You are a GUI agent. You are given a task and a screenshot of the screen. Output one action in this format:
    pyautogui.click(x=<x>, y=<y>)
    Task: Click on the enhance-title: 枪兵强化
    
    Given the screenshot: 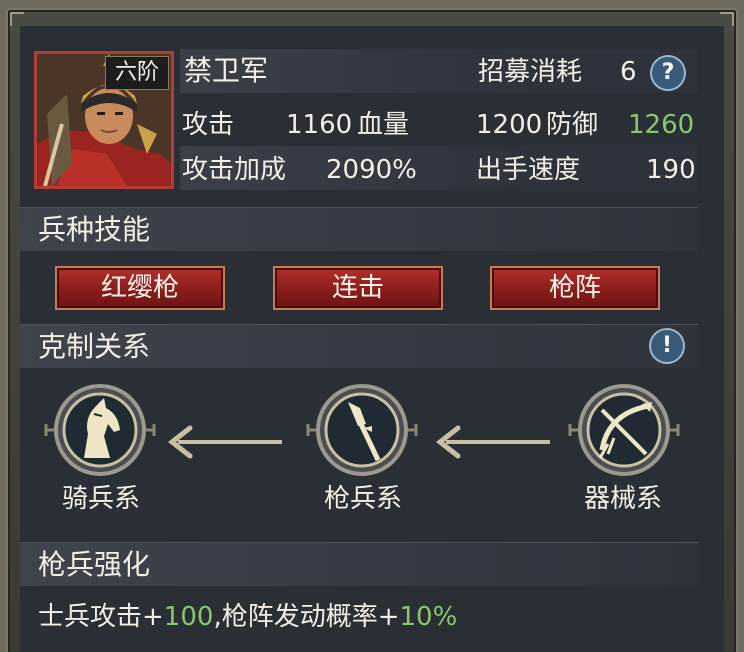 What is the action you would take?
    pyautogui.click(x=94, y=564)
    